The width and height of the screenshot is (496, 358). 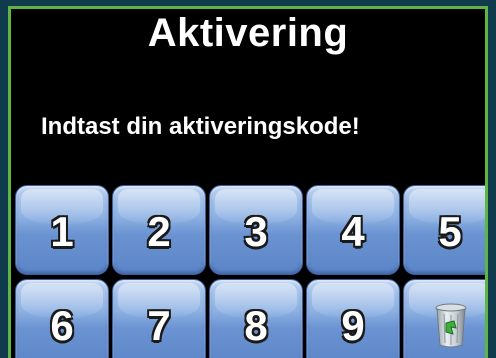 I want to click on key-label: 3, so click(x=256, y=231).